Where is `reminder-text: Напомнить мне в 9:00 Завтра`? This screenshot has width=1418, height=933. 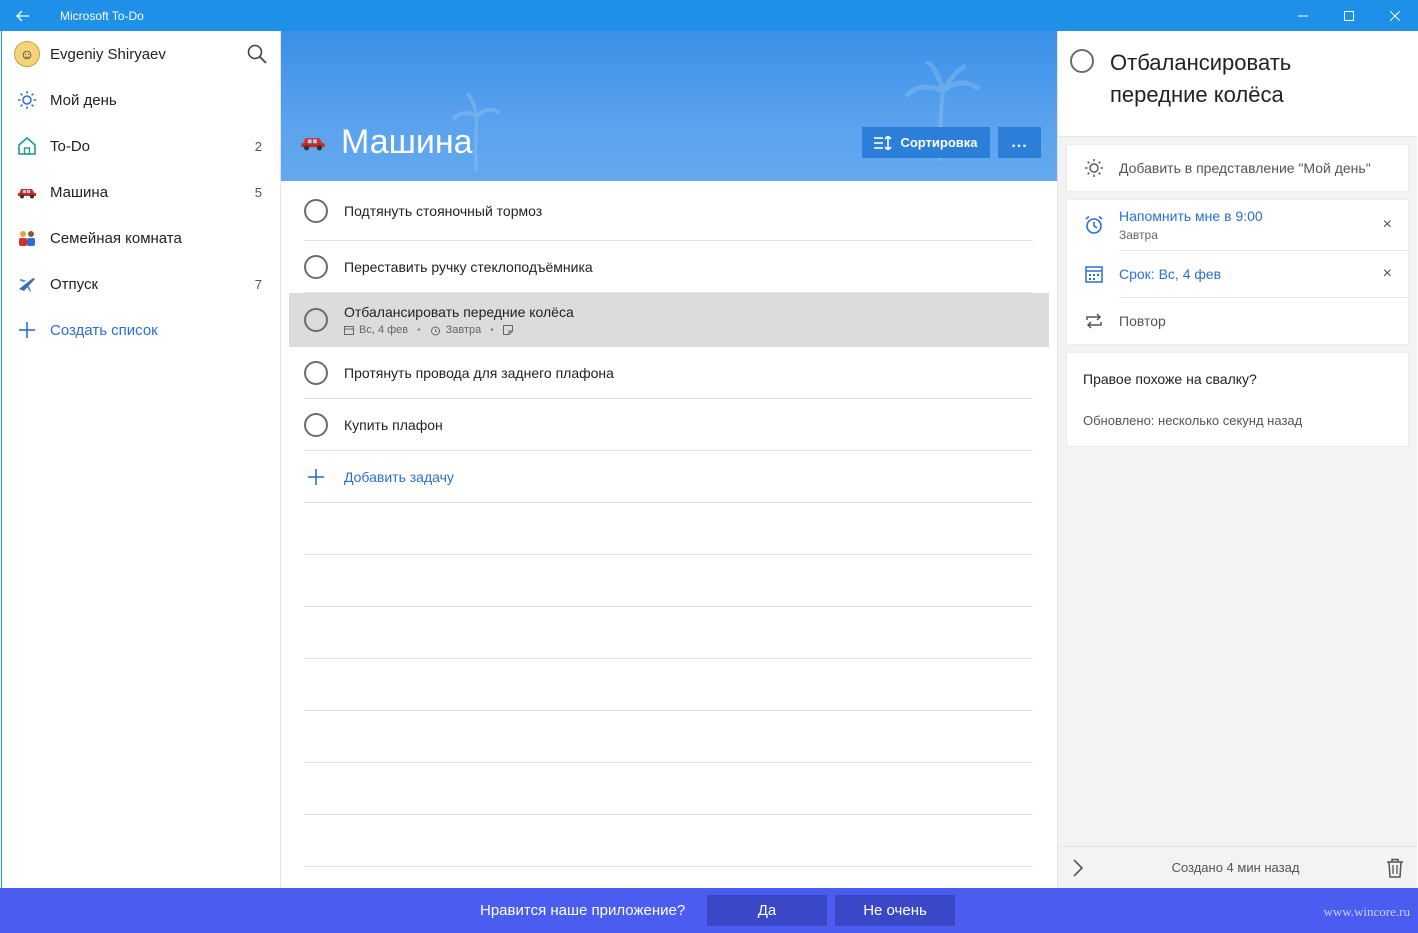
reminder-text: Напомнить мне в 9:00 Завтра is located at coordinates (1191, 225).